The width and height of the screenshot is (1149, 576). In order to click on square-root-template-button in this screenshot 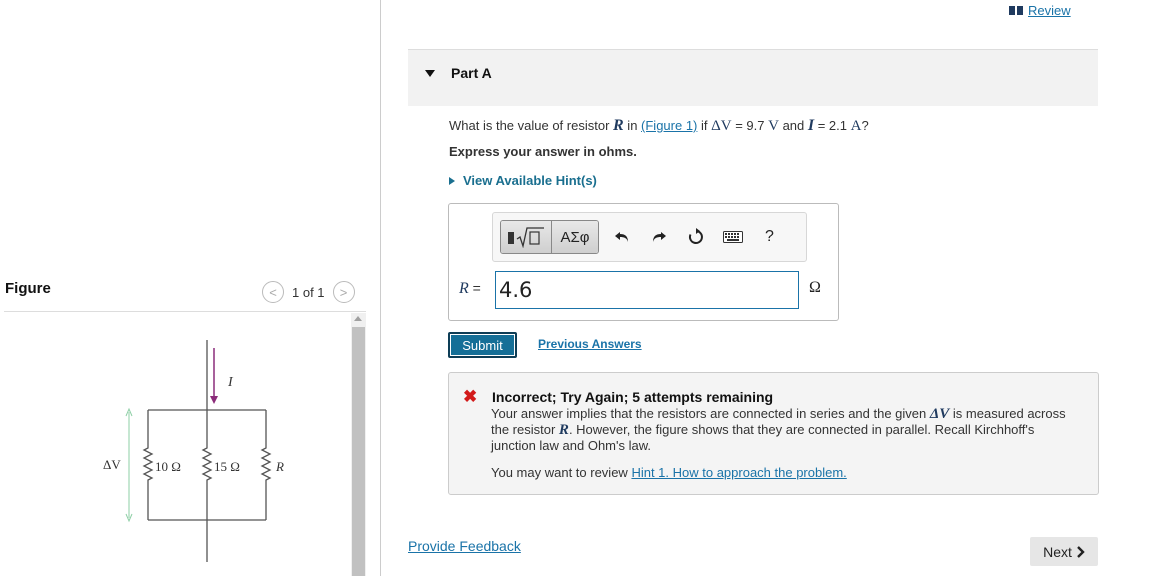, I will do `click(526, 237)`.